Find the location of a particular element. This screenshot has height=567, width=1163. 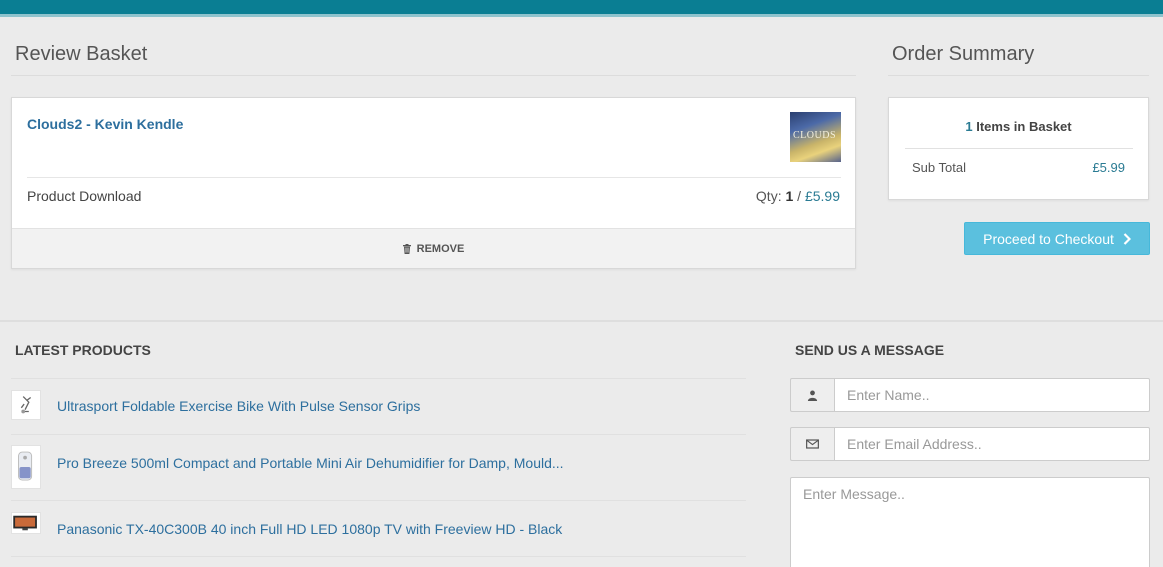

dehumidifier-thumbnail is located at coordinates (26, 467).